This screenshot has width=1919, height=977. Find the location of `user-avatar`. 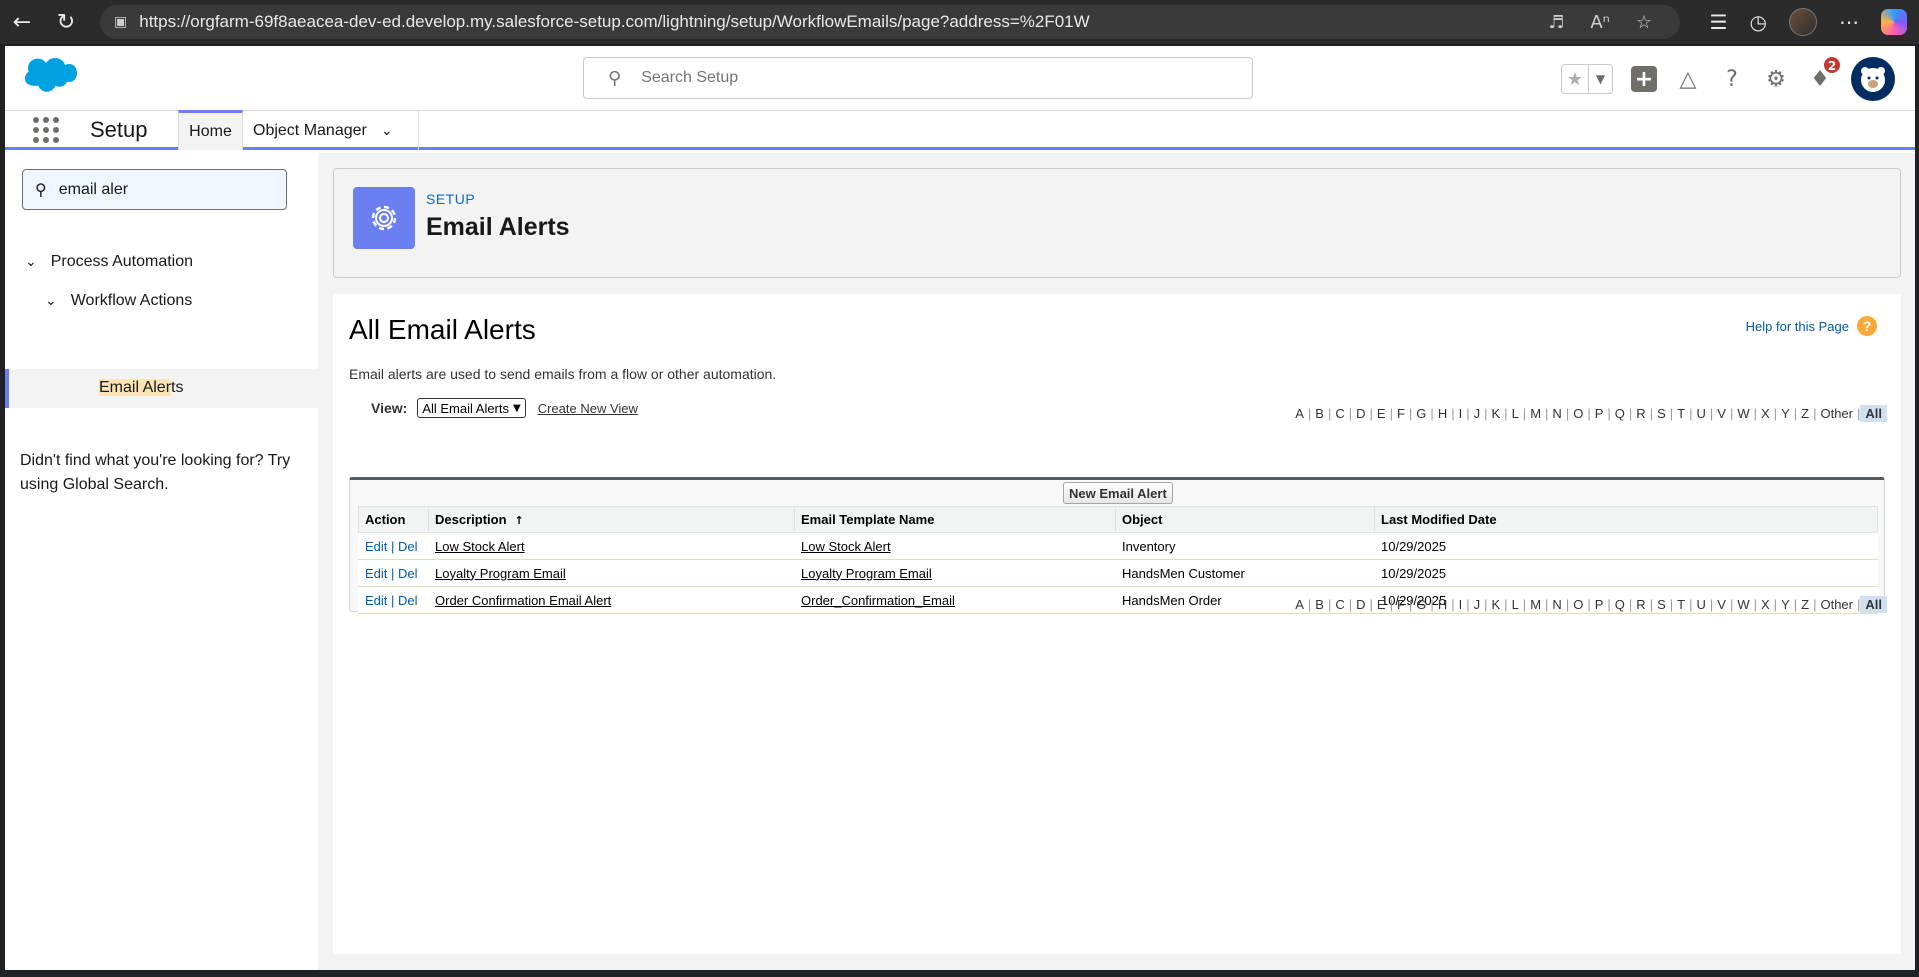

user-avatar is located at coordinates (1873, 79).